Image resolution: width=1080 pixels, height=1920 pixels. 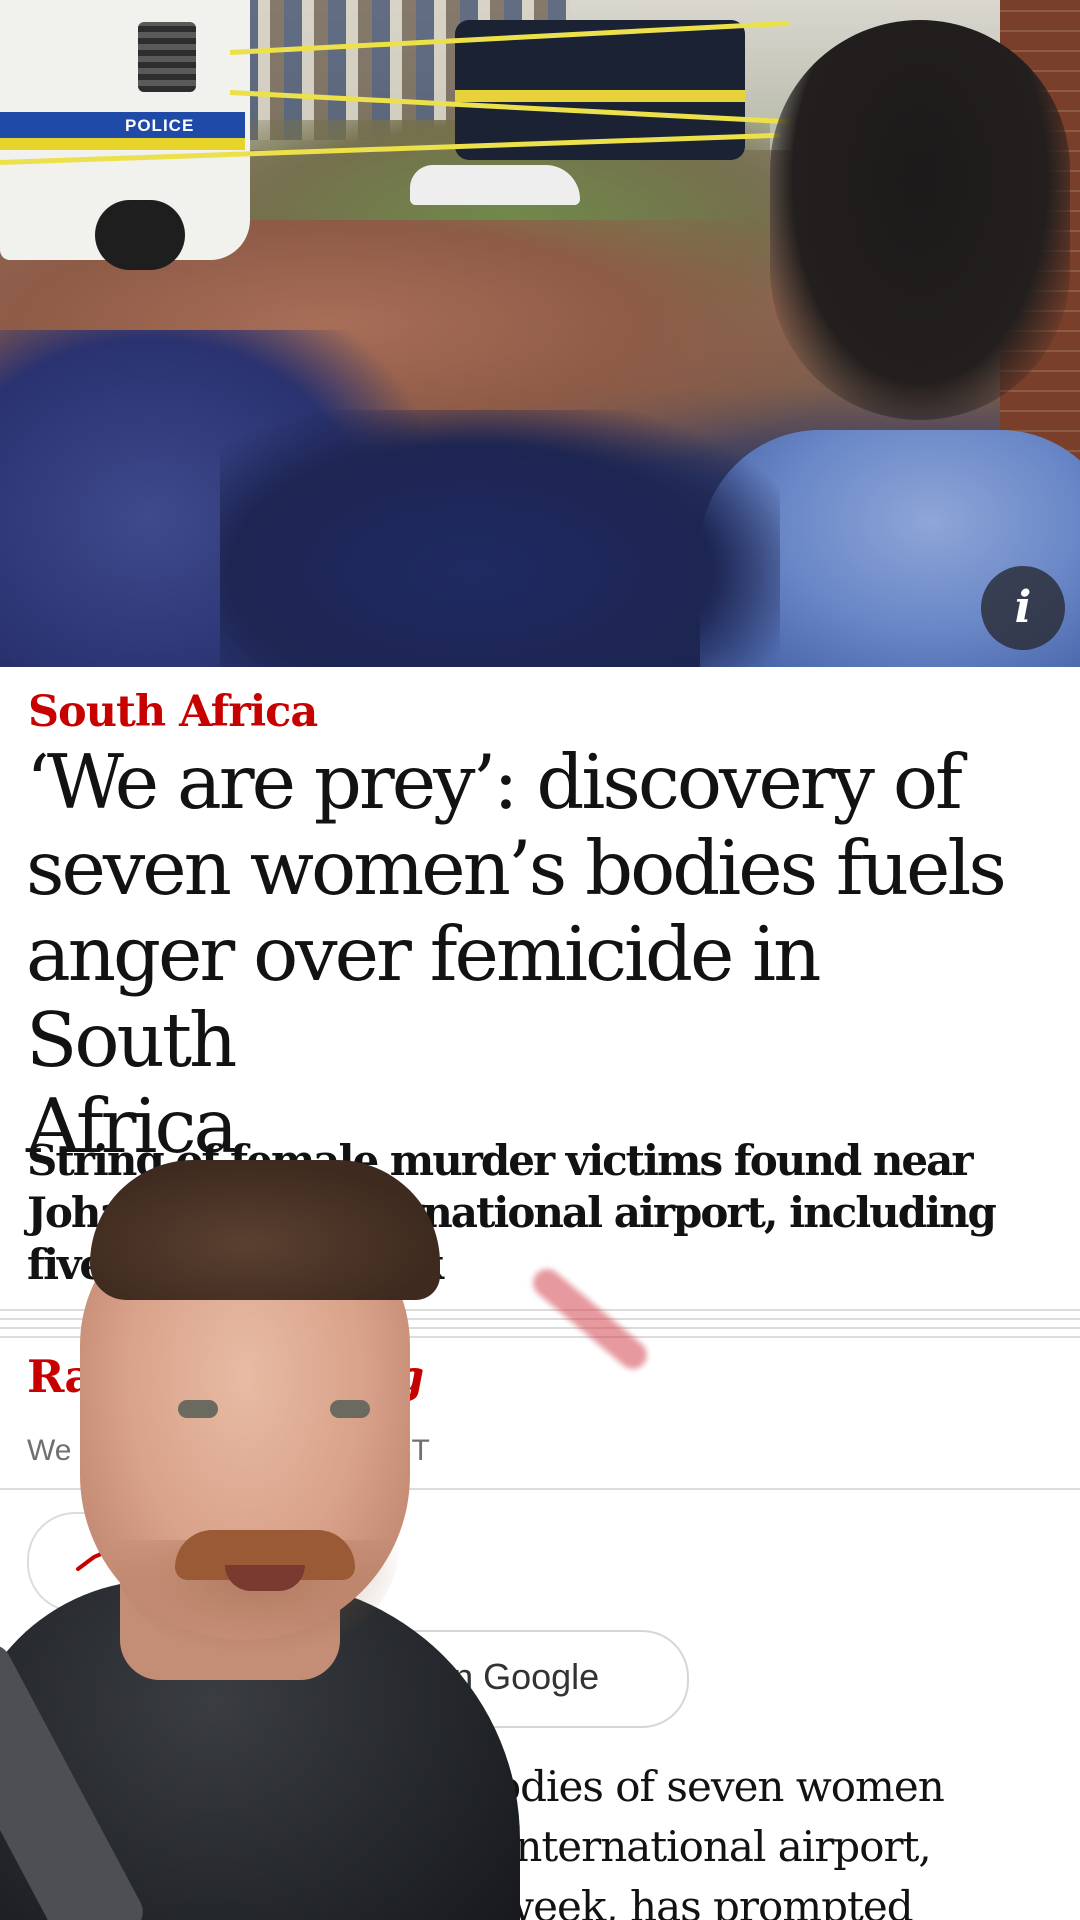 I want to click on photo-person-right-head, so click(x=920, y=220).